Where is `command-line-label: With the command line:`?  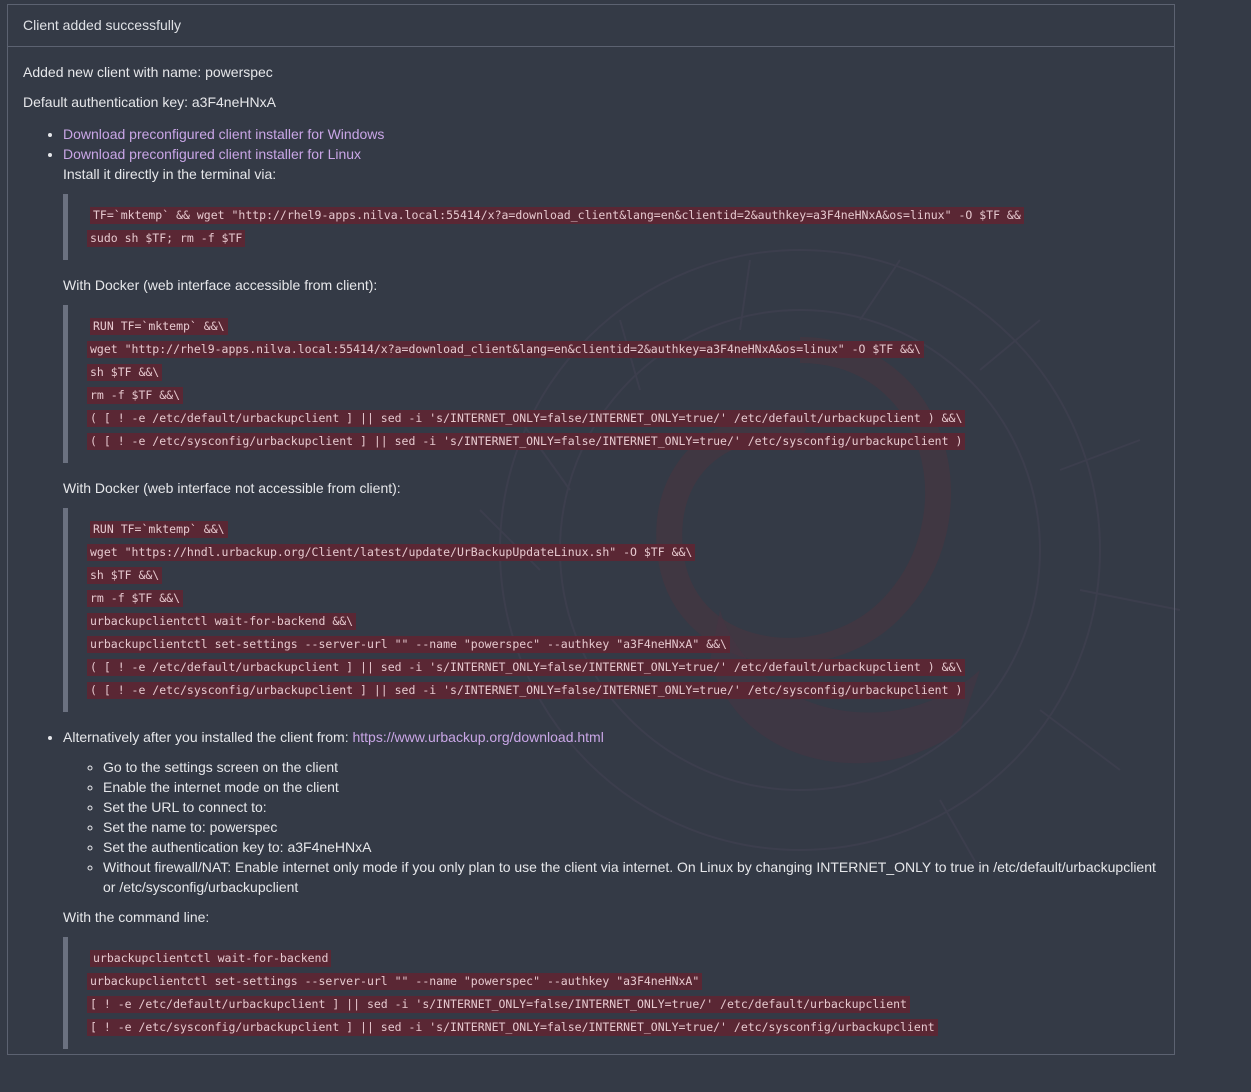
command-line-label: With the command line: is located at coordinates (136, 917).